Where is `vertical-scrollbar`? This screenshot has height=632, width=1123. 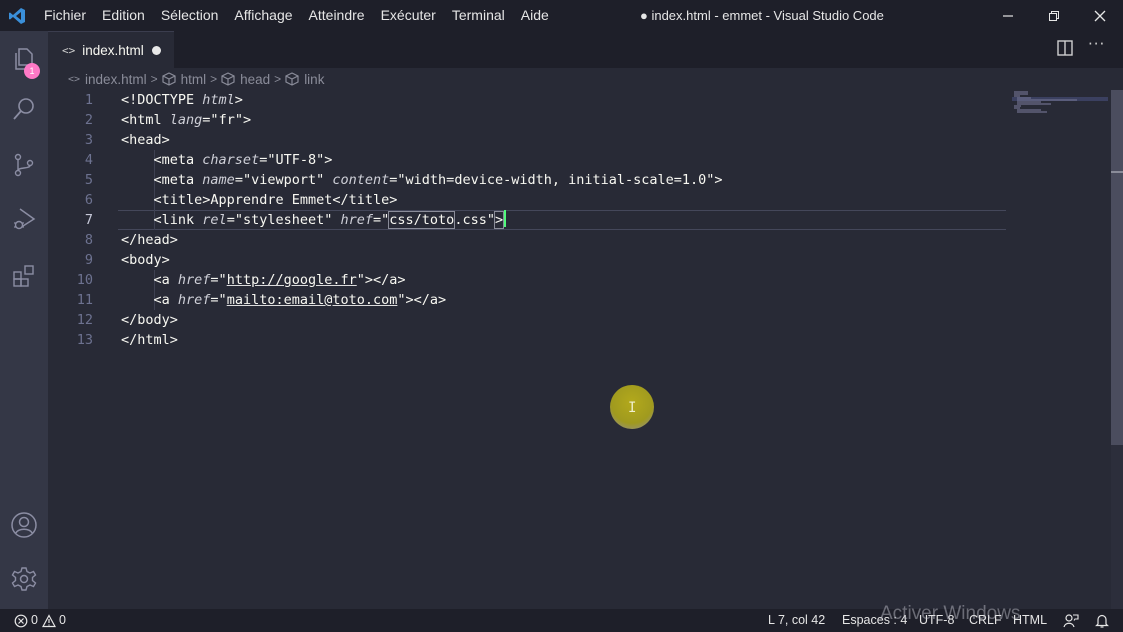
vertical-scrollbar is located at coordinates (1117, 349).